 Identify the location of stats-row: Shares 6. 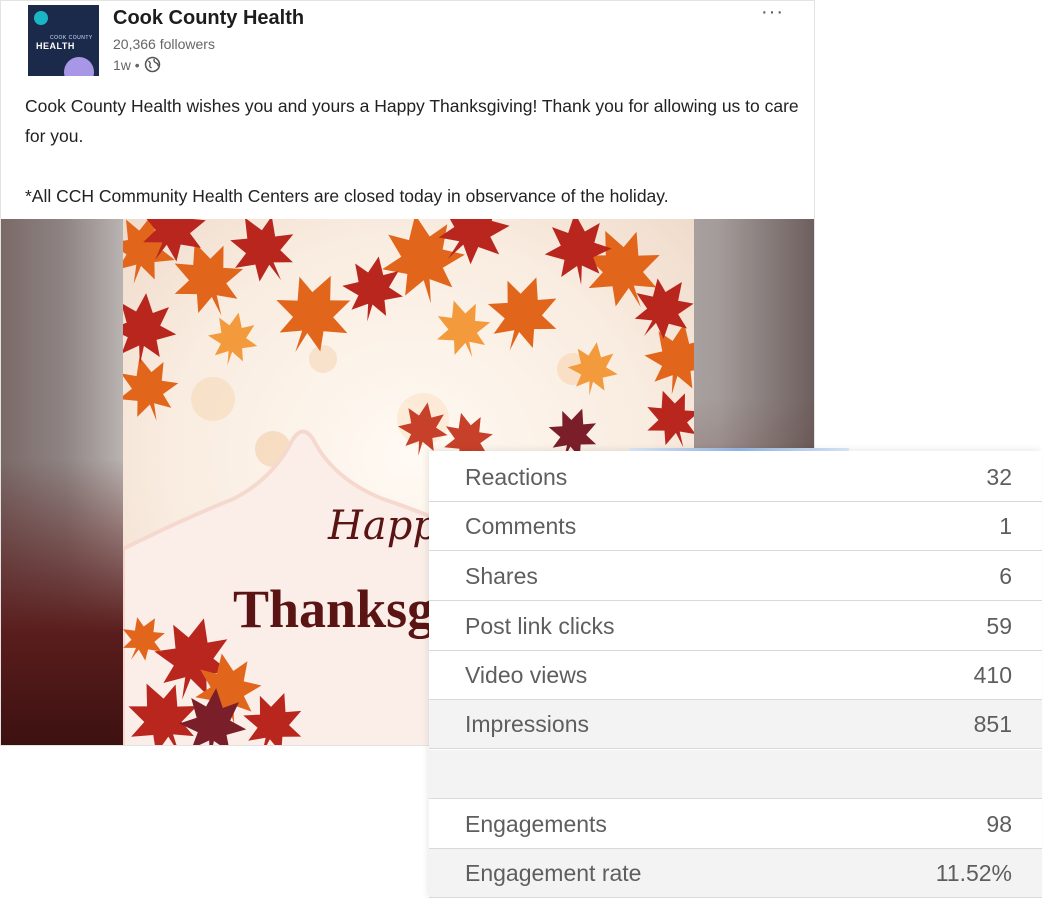
(735, 576).